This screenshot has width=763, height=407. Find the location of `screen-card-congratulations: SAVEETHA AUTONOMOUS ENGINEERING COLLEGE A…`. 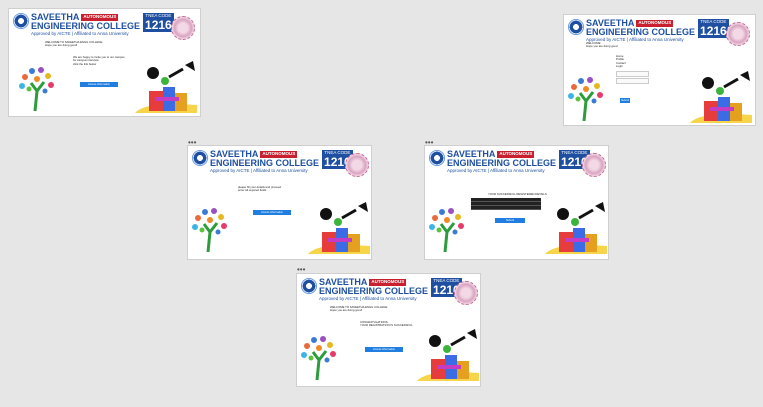

screen-card-congratulations: SAVEETHA AUTONOMOUS ENGINEERING COLLEGE A… is located at coordinates (388, 330).